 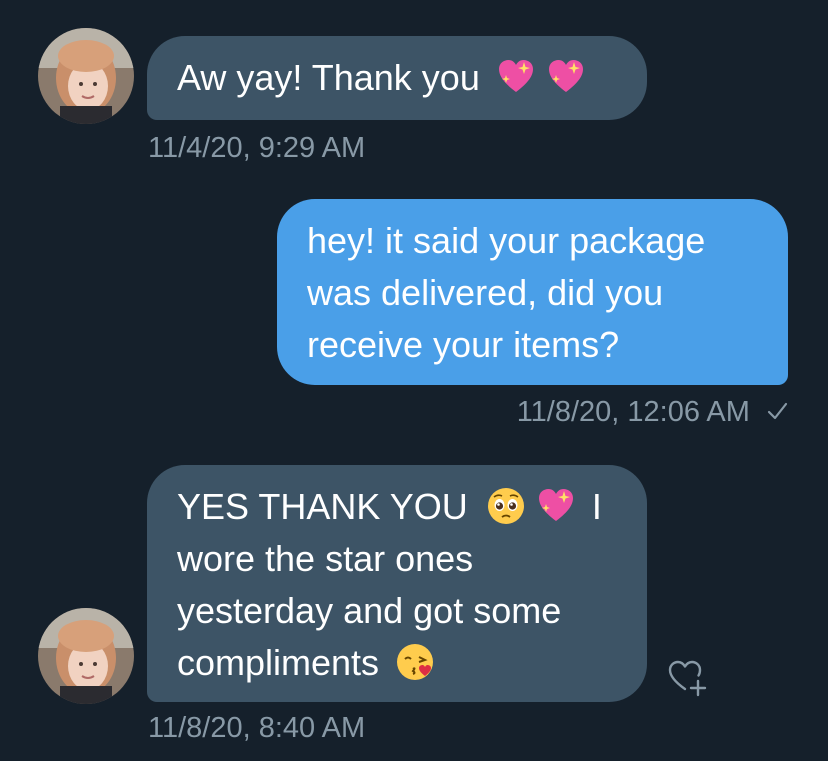 What do you see at coordinates (257, 148) in the screenshot?
I see `message-timestamp: 11/4/20, 9:29 AM` at bounding box center [257, 148].